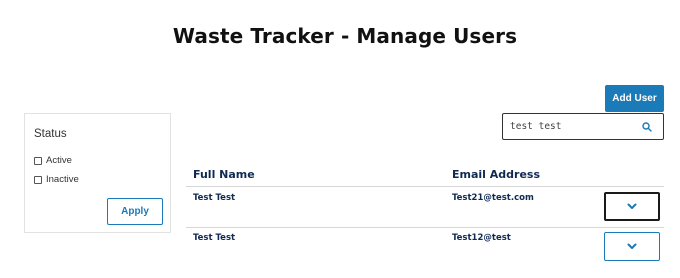 This screenshot has height=278, width=680. What do you see at coordinates (493, 198) in the screenshot?
I see `cell-email: Test21@test.com` at bounding box center [493, 198].